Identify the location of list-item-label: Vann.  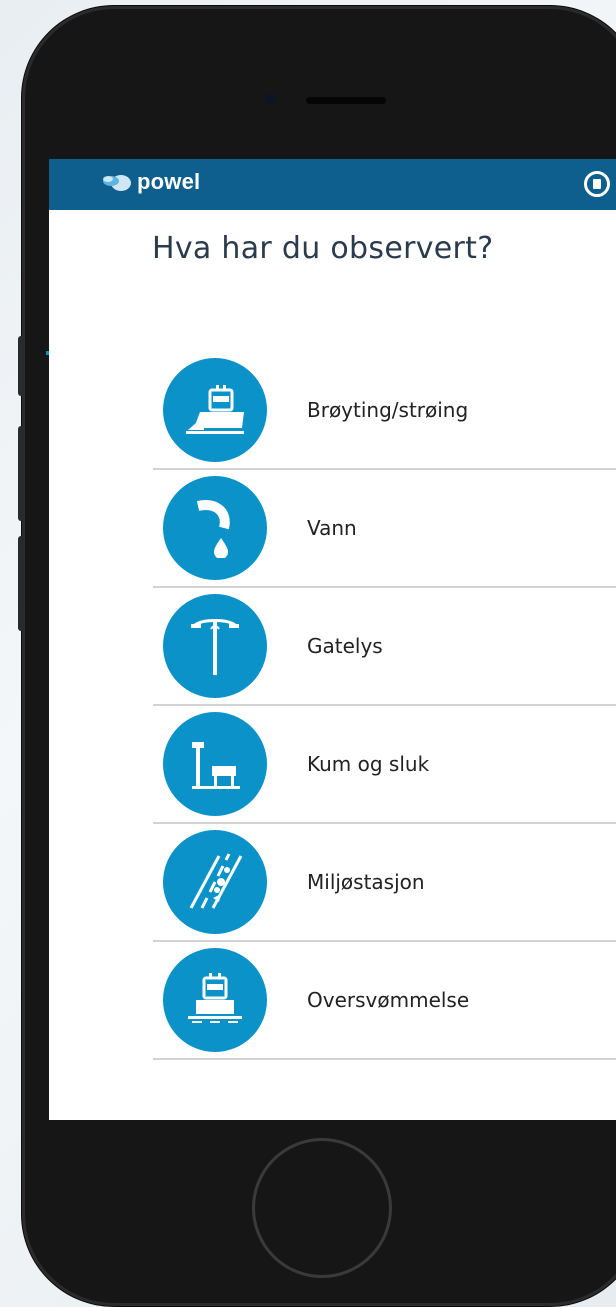
(332, 528).